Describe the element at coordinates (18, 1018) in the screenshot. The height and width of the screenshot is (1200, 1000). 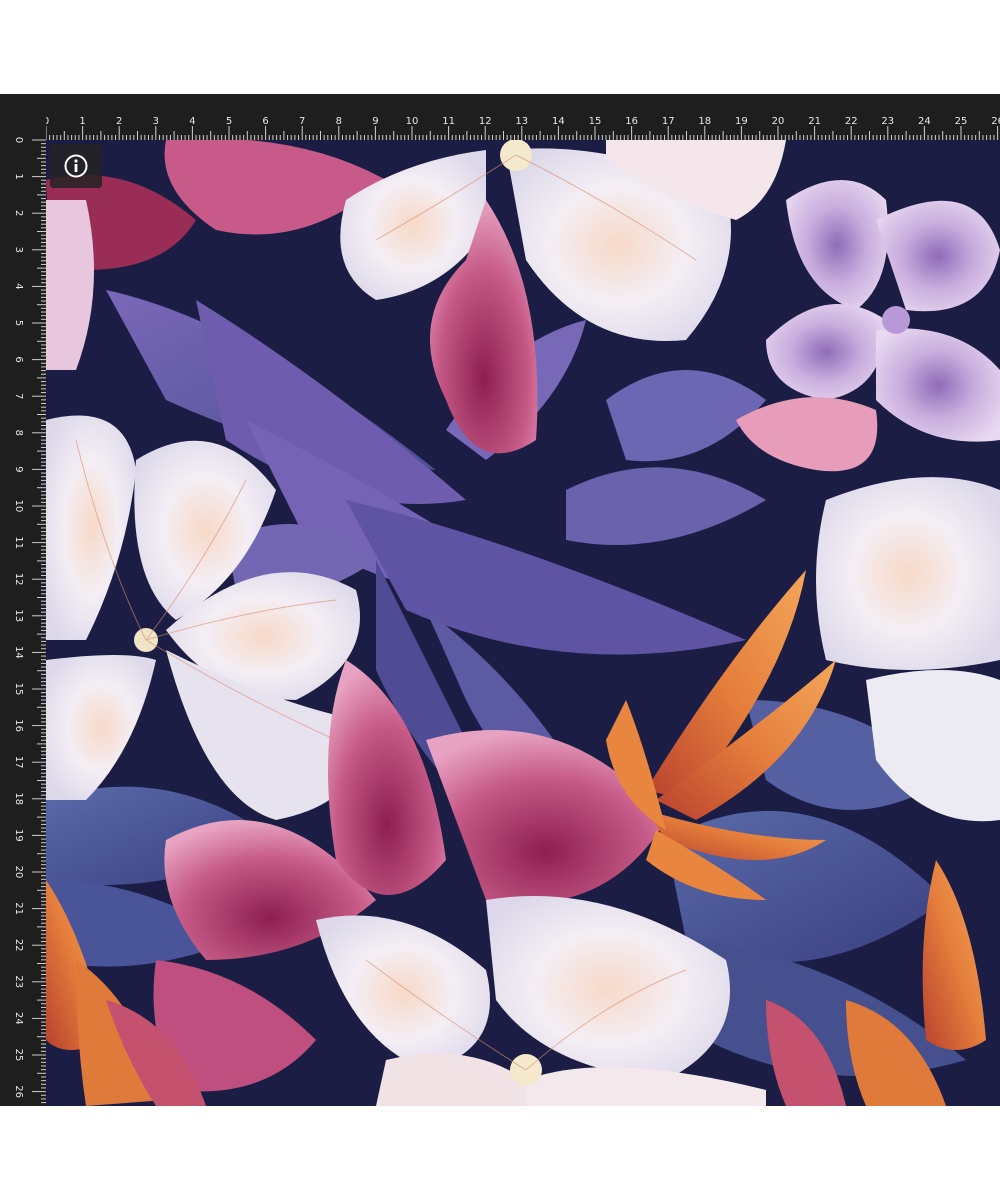
I see `left-ruler-label: 24` at that location.